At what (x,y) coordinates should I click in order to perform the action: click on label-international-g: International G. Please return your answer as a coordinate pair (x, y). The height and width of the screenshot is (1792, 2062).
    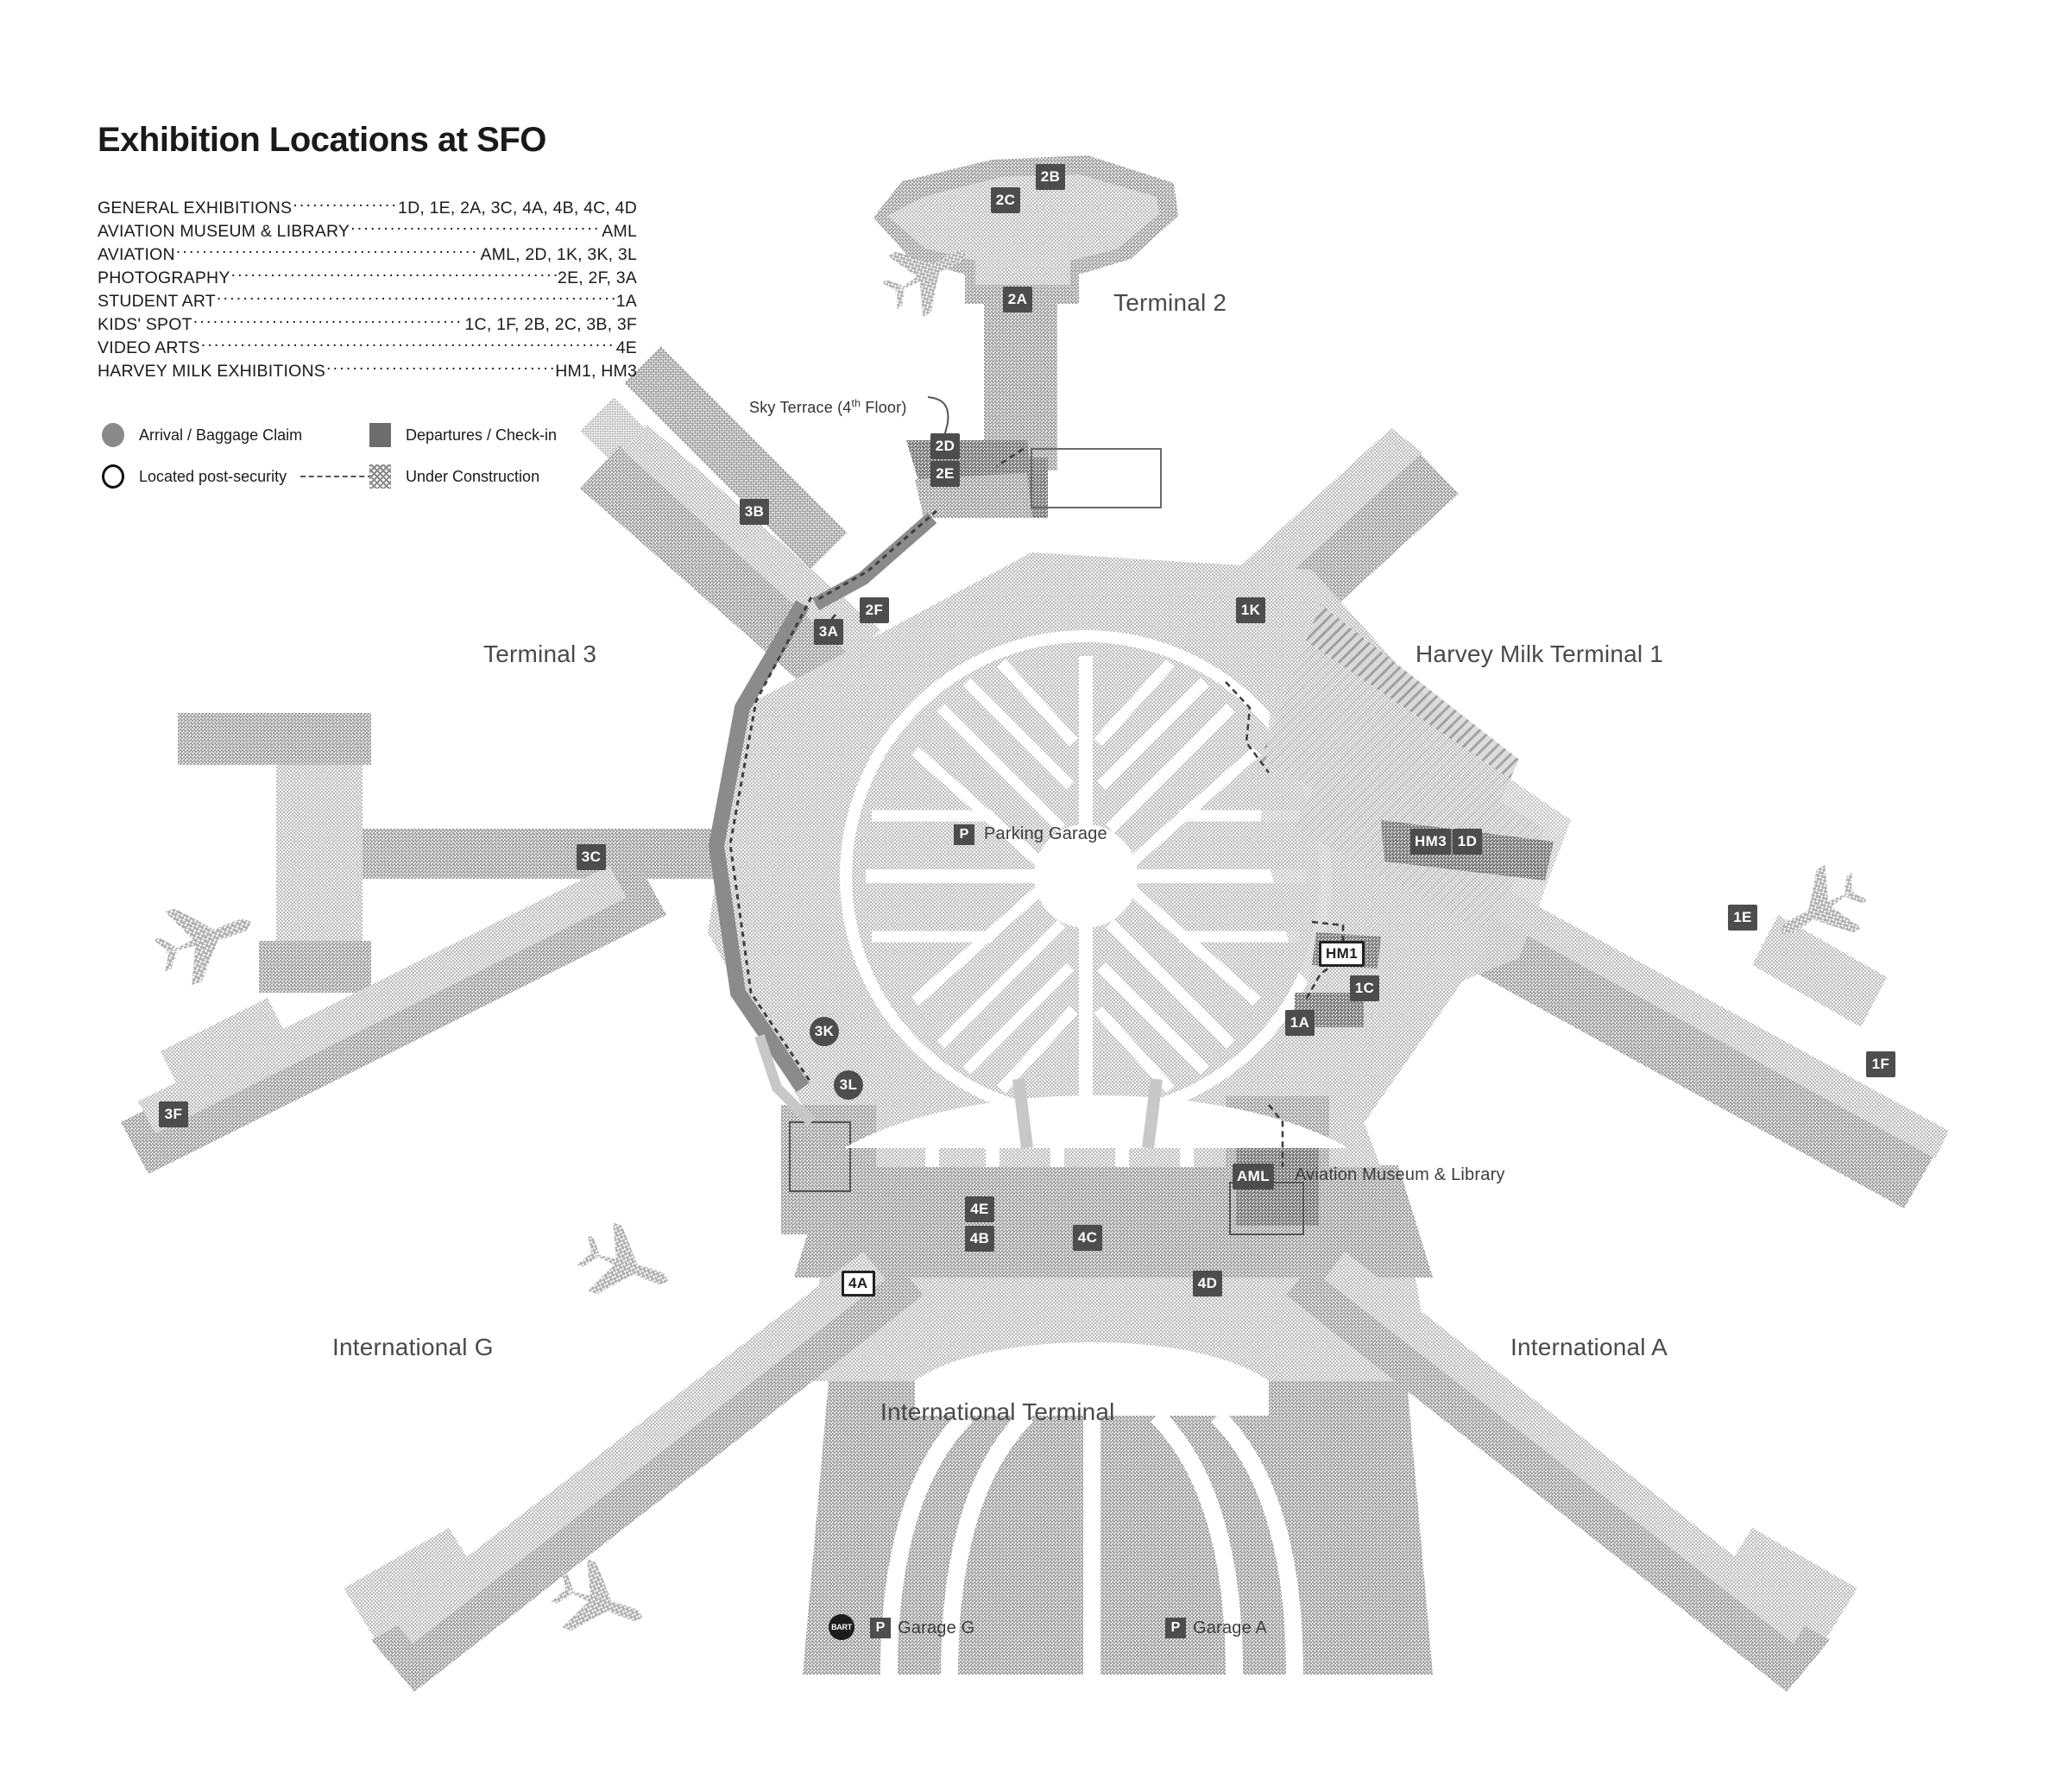
    Looking at the image, I should click on (413, 1347).